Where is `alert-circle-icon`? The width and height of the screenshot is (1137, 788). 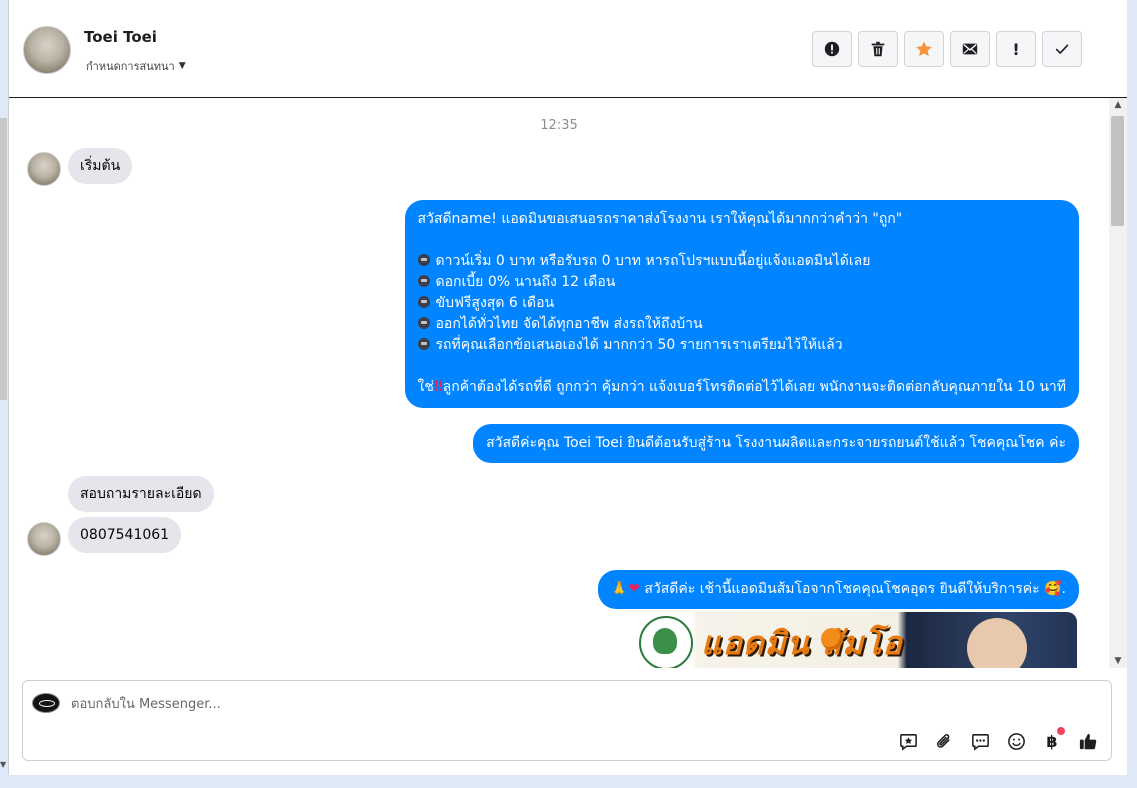
alert-circle-icon is located at coordinates (832, 49).